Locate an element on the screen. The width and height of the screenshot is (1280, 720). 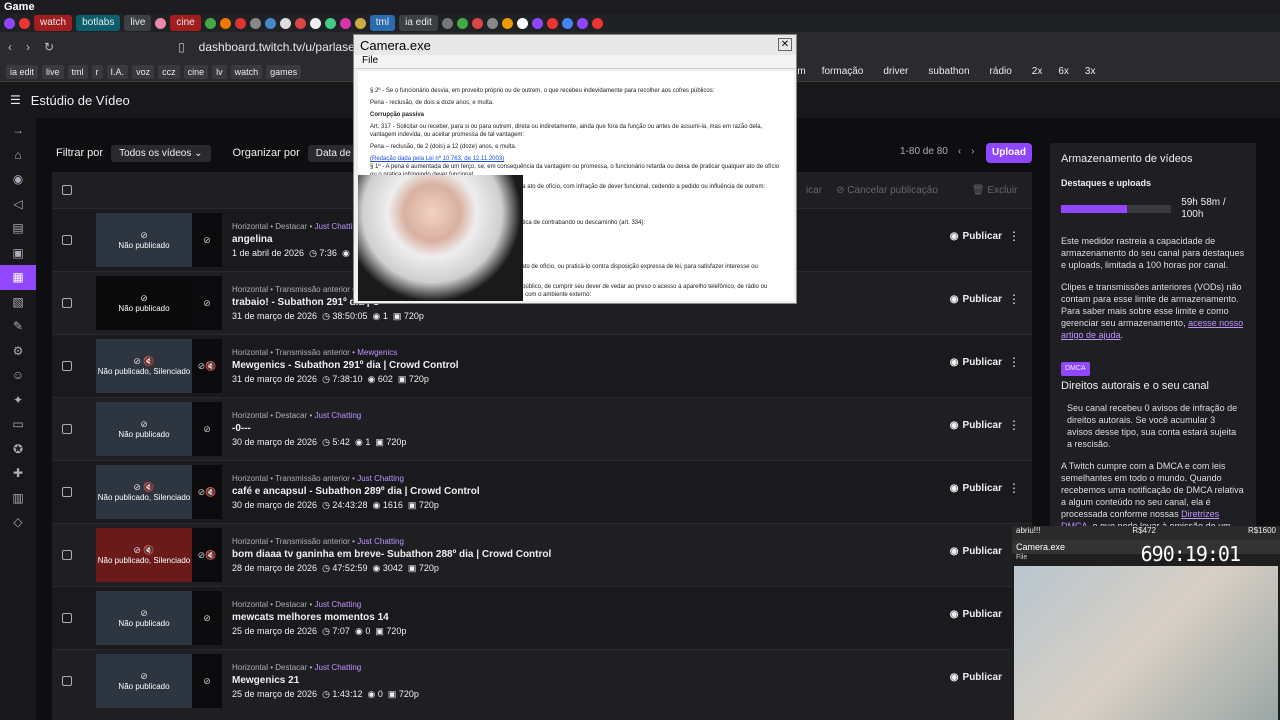
prev-page-icon: ‹ is located at coordinates (959, 151).